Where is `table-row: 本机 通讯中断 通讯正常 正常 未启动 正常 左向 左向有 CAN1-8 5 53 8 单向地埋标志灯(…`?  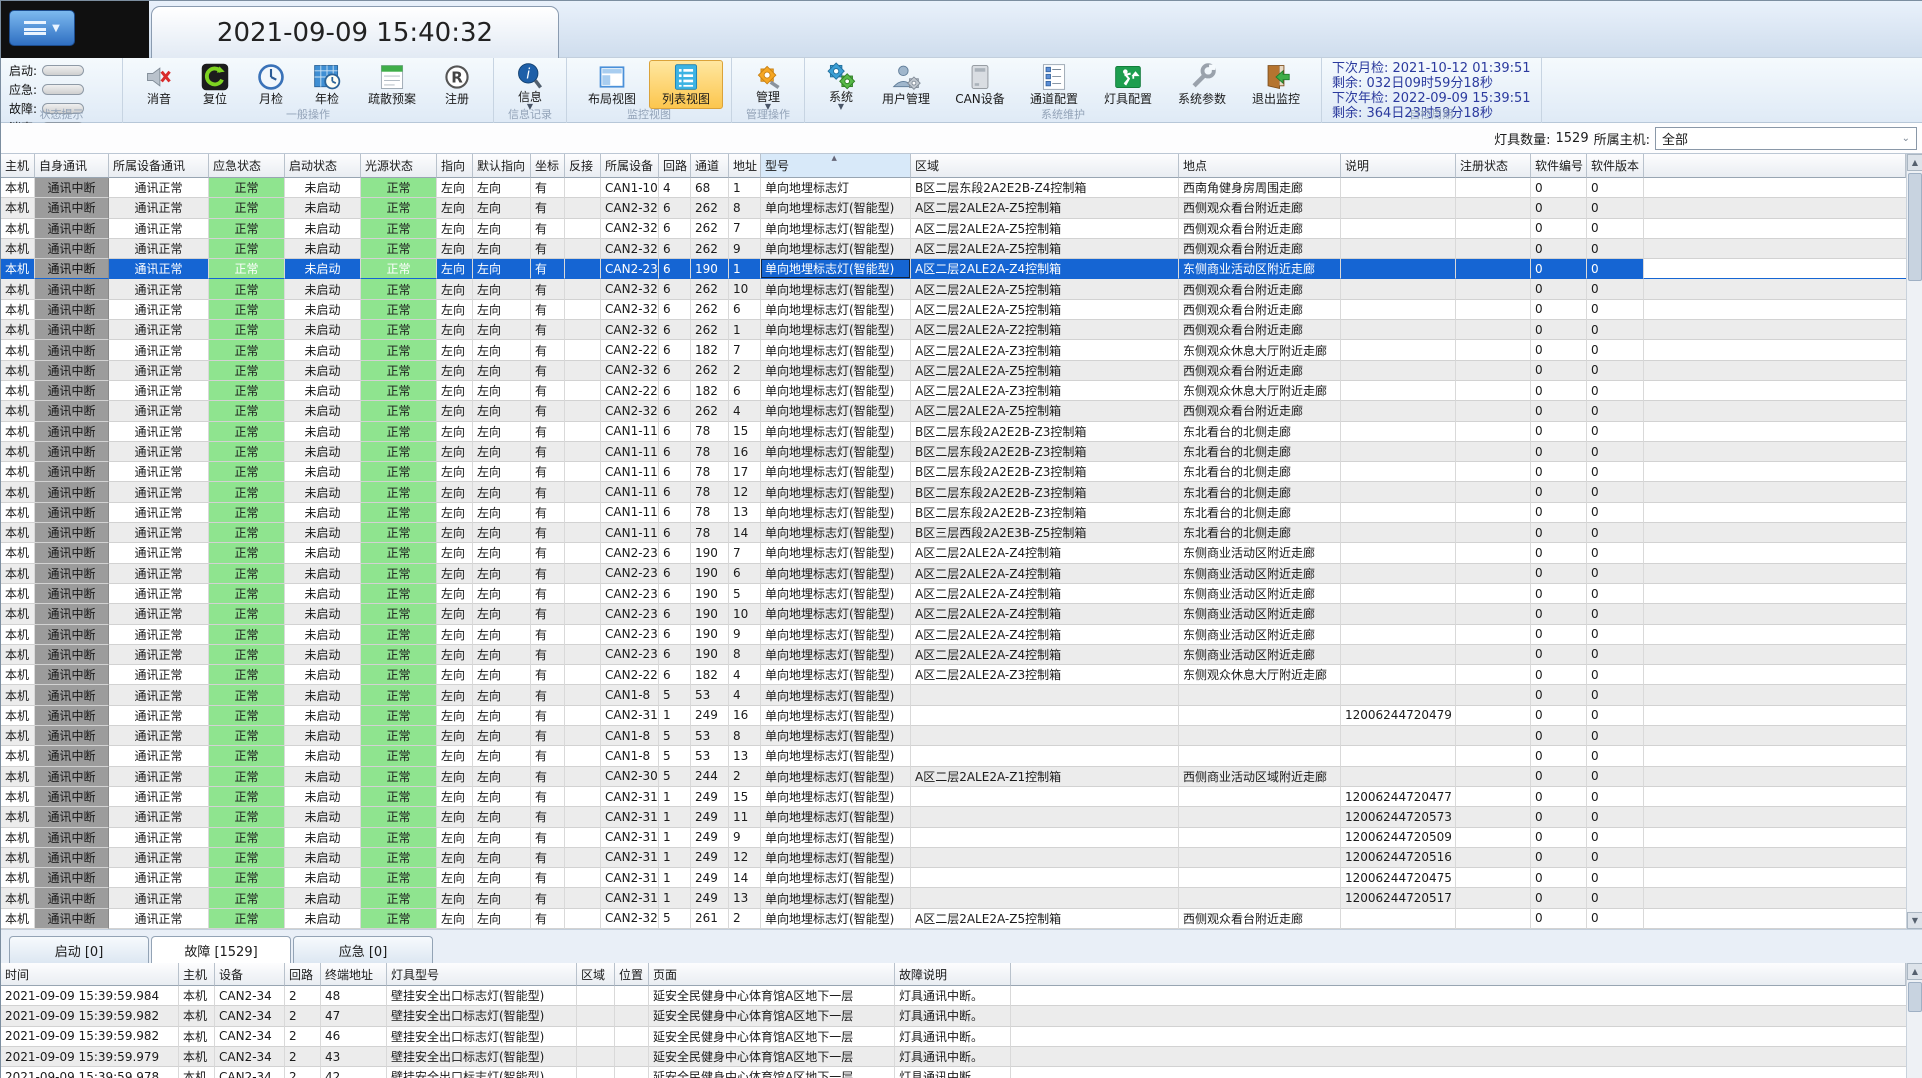 table-row: 本机 通讯中断 通讯正常 正常 未启动 正常 左向 左向有 CAN1-8 5 53 8 单向地埋标志灯(… is located at coordinates (953, 736).